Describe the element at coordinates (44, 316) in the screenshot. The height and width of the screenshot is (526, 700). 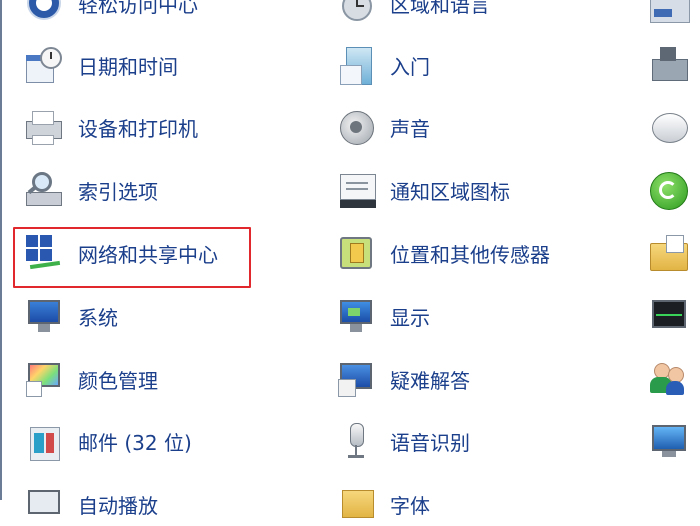
I see `system-icon` at that location.